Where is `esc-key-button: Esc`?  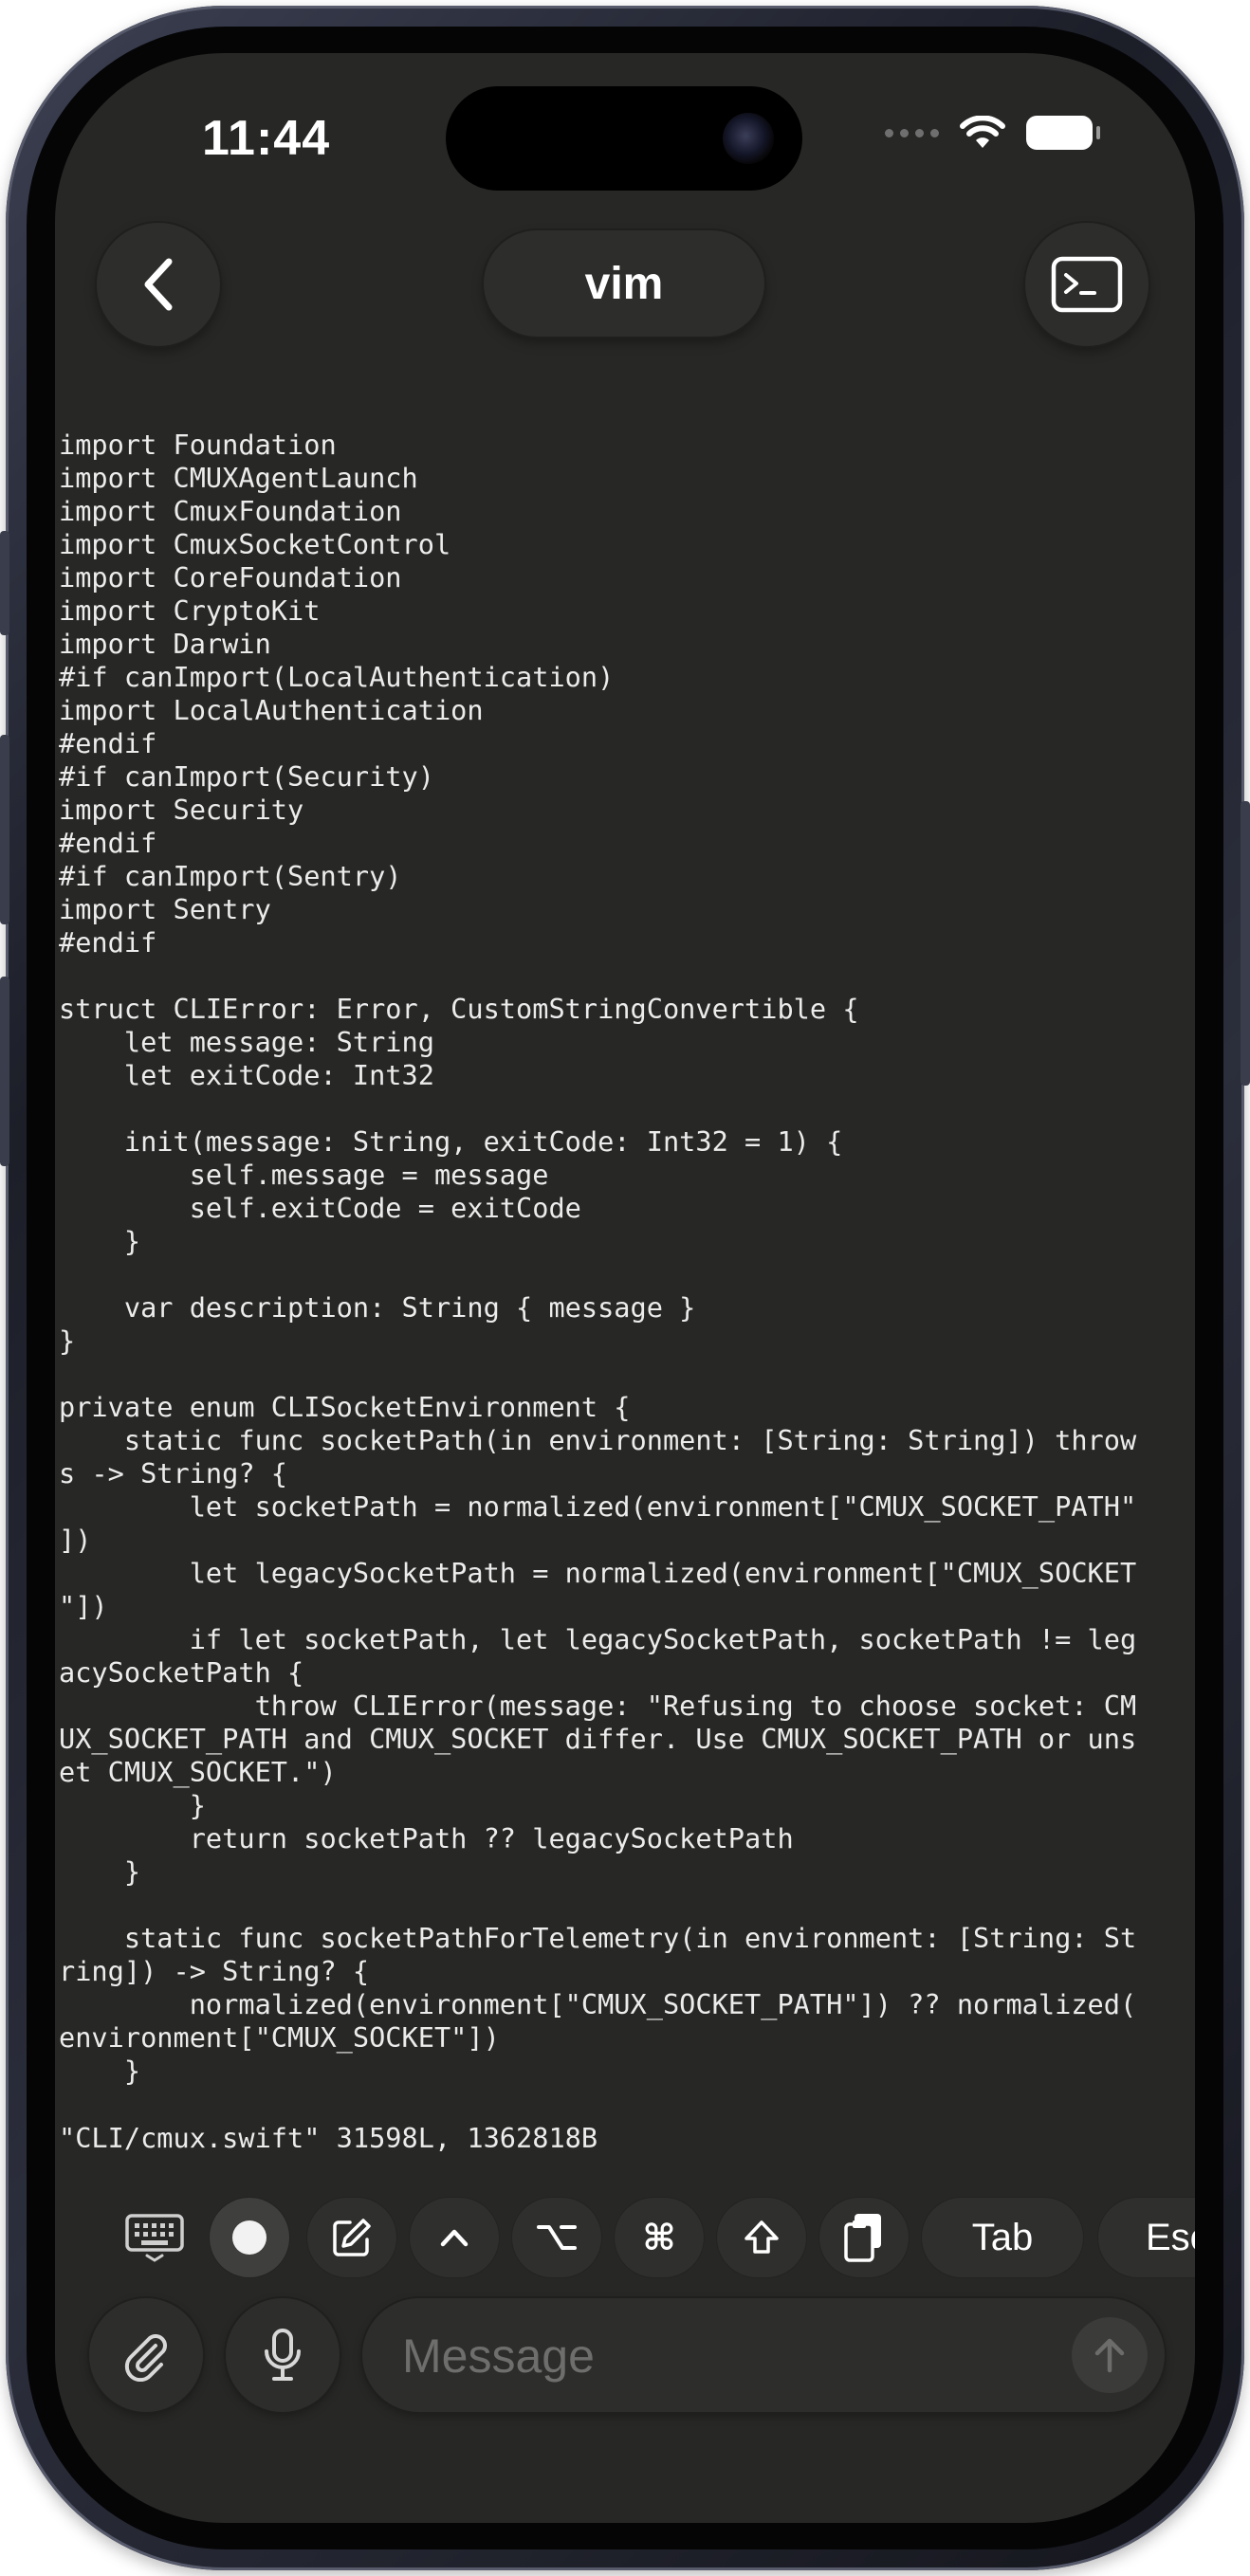
esc-key-button: Esc is located at coordinates (1146, 2237).